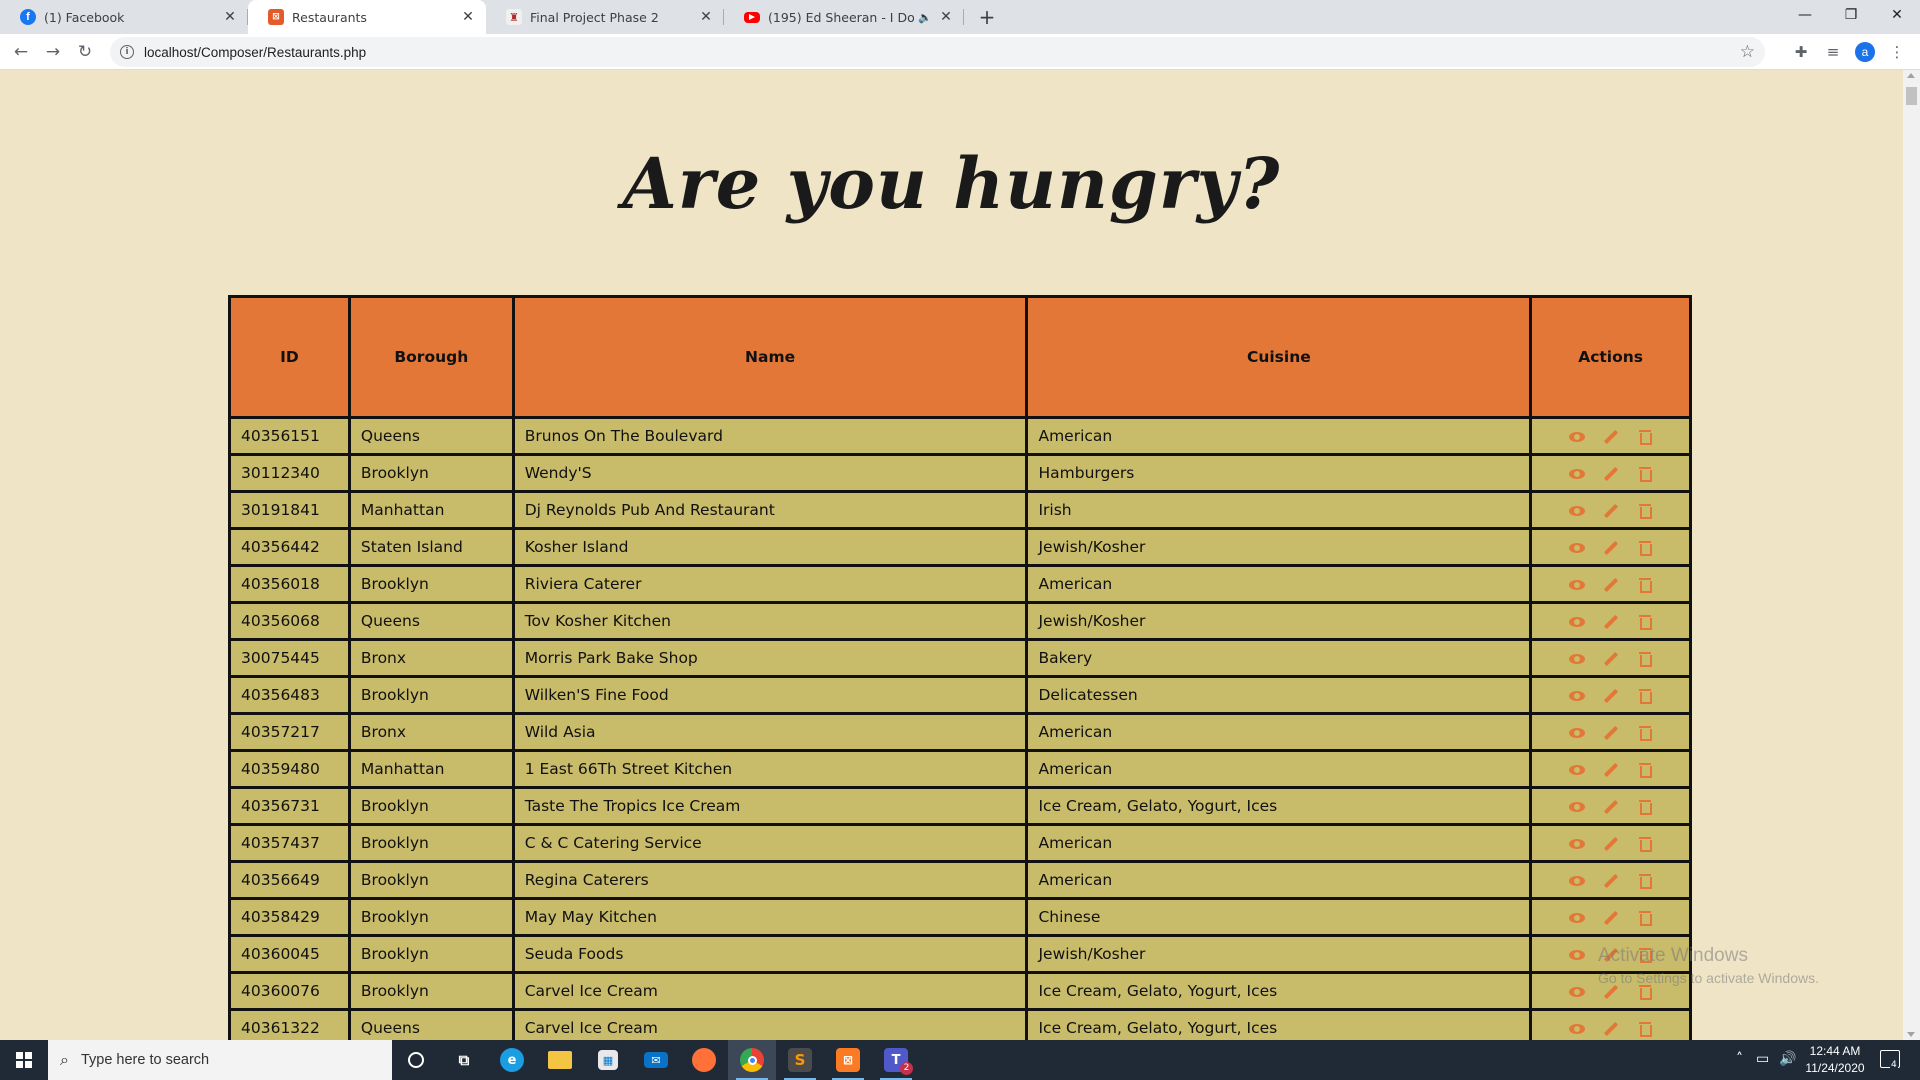 The image size is (1920, 1080). What do you see at coordinates (1762, 1059) in the screenshot?
I see `network-icon: ▭` at bounding box center [1762, 1059].